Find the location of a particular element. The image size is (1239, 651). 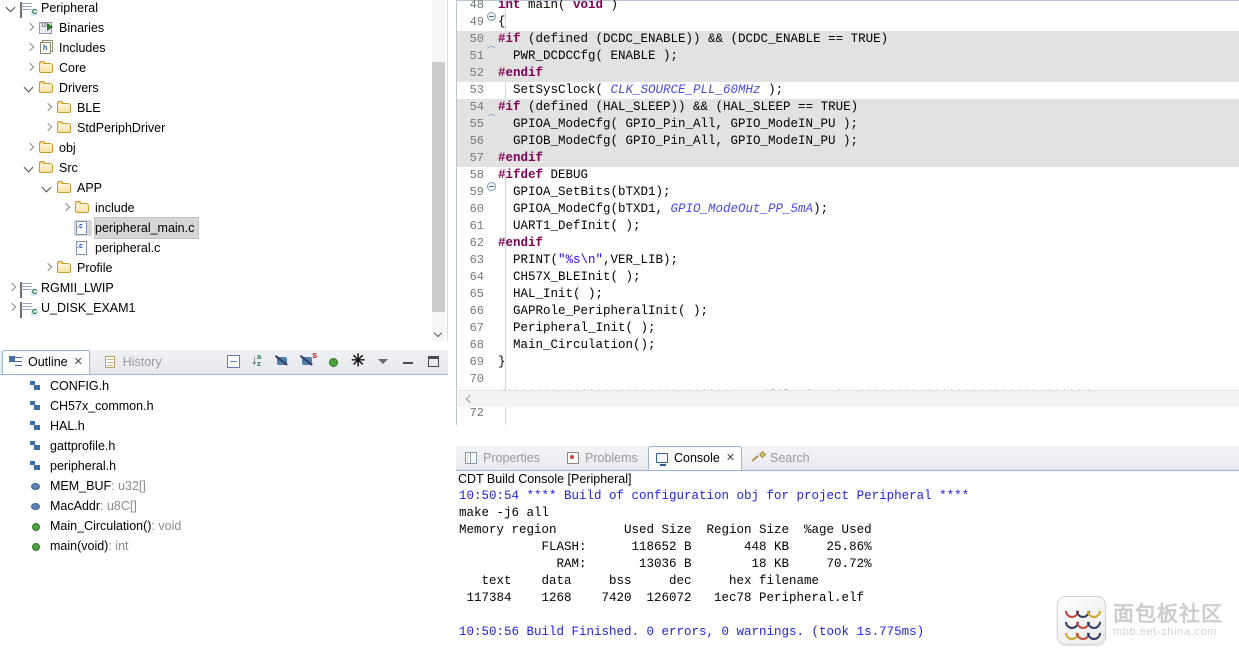

tab-console: Console ✕ is located at coordinates (695, 458).